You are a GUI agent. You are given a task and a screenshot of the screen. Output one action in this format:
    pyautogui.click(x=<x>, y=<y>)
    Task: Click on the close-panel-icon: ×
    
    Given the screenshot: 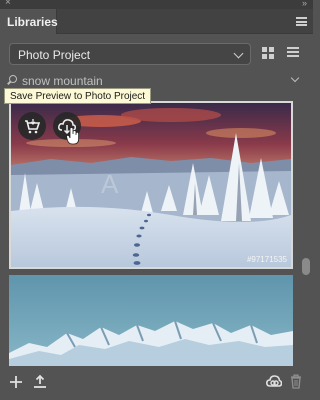 What is the action you would take?
    pyautogui.click(x=8, y=4)
    